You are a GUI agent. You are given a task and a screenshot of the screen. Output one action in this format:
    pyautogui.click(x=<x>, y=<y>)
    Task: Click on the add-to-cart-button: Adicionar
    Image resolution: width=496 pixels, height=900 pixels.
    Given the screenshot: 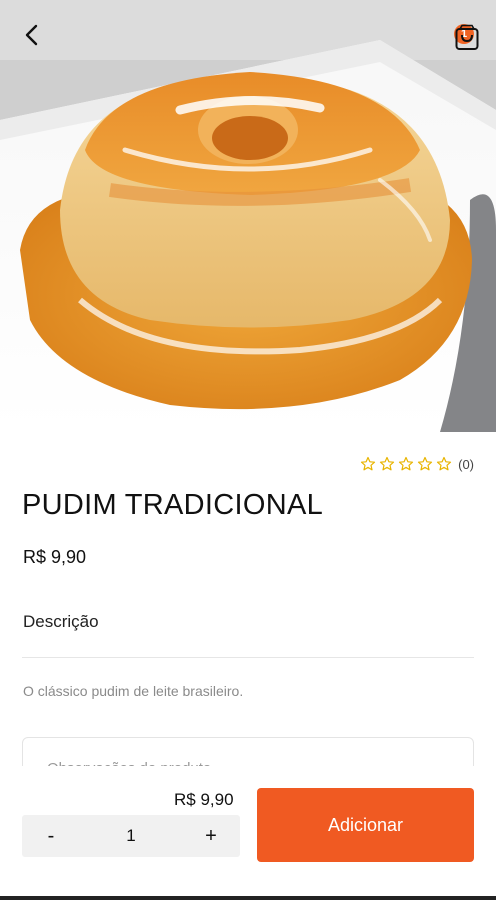 What is the action you would take?
    pyautogui.click(x=365, y=825)
    